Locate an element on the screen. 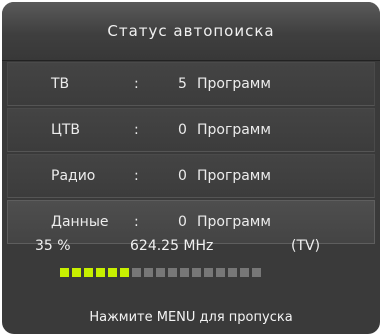 Image resolution: width=382 pixels, height=336 pixels. row-label: Радио is located at coordinates (73, 176).